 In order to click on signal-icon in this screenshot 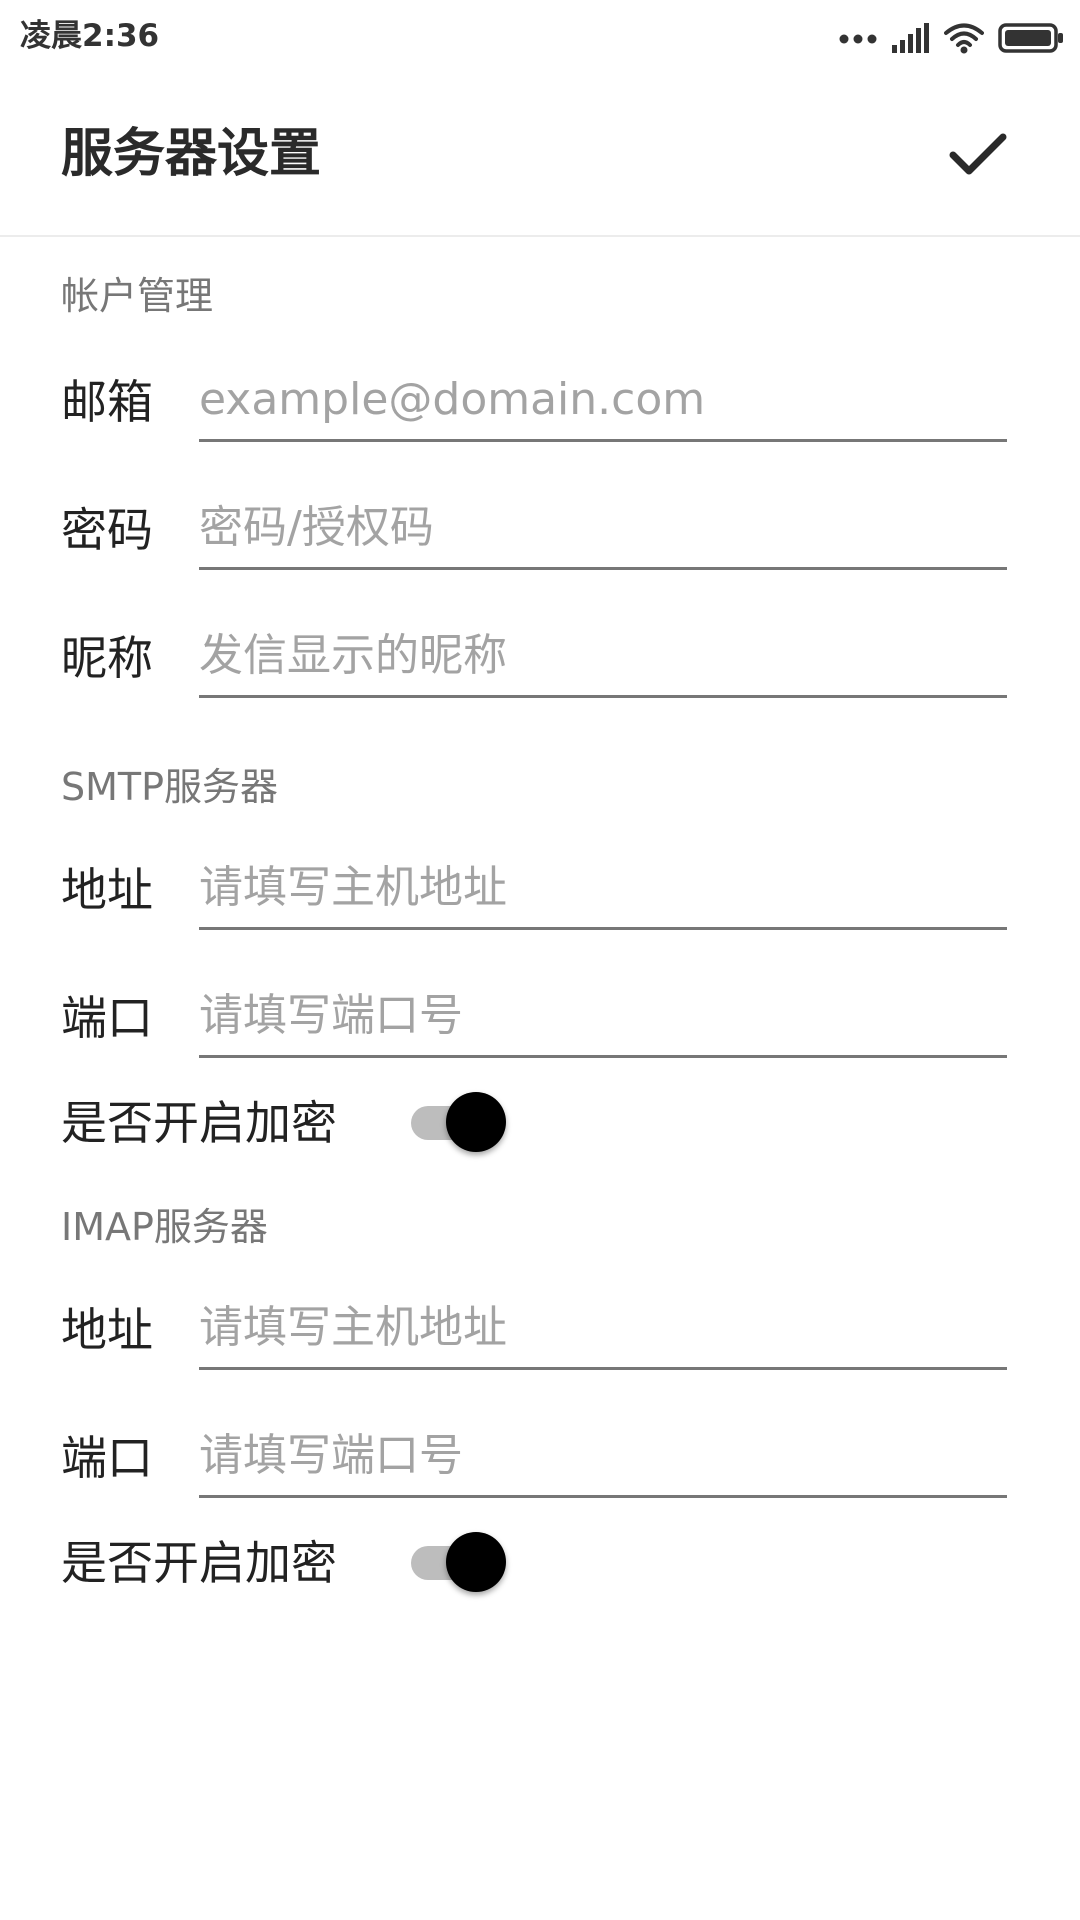, I will do `click(911, 38)`.